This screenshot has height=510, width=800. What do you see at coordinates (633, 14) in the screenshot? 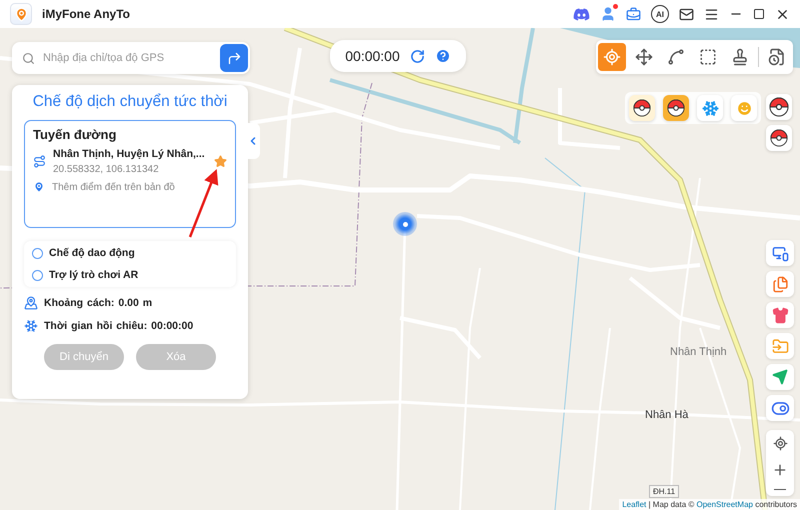
I see `briefcase-icon` at bounding box center [633, 14].